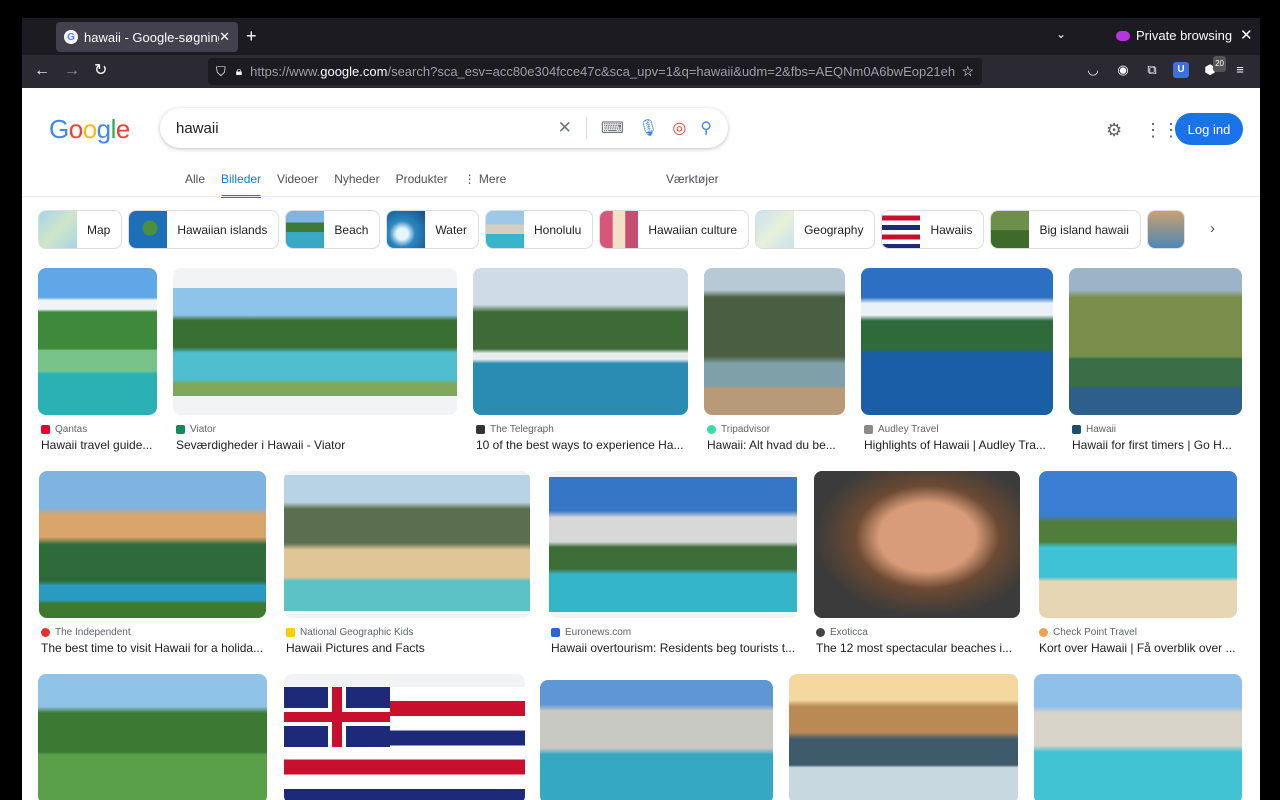 Image resolution: width=1280 pixels, height=800 pixels. I want to click on bitwarden-icon: U, so click(1181, 70).